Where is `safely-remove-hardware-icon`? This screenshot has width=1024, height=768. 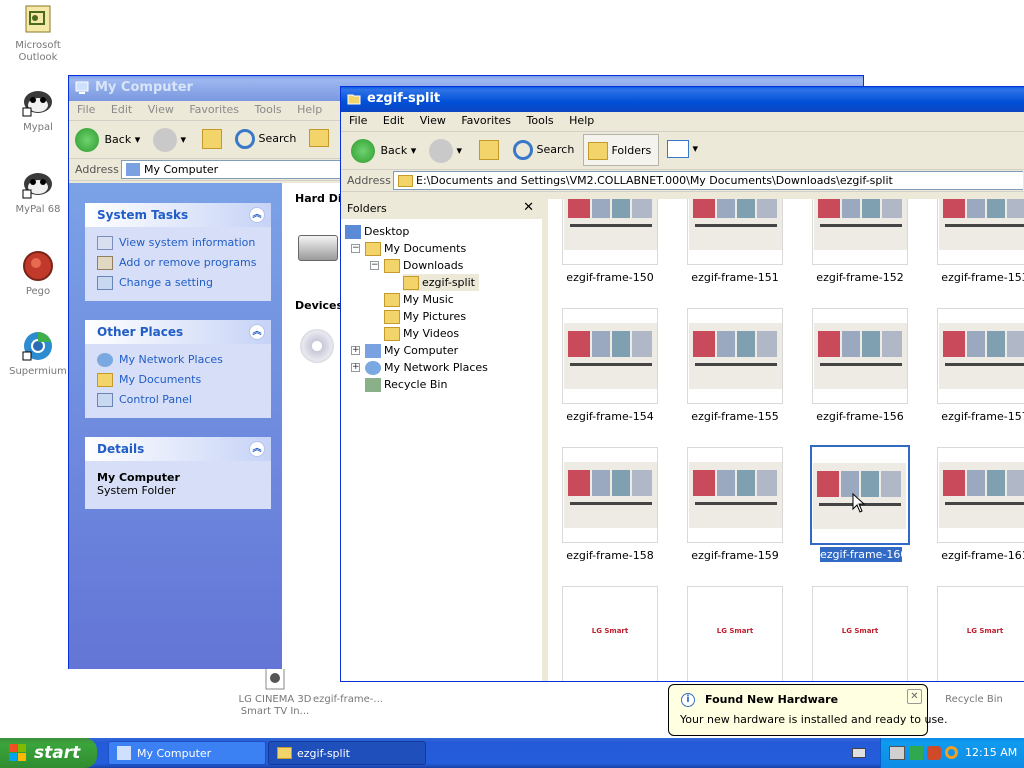
safely-remove-hardware-icon is located at coordinates (897, 753).